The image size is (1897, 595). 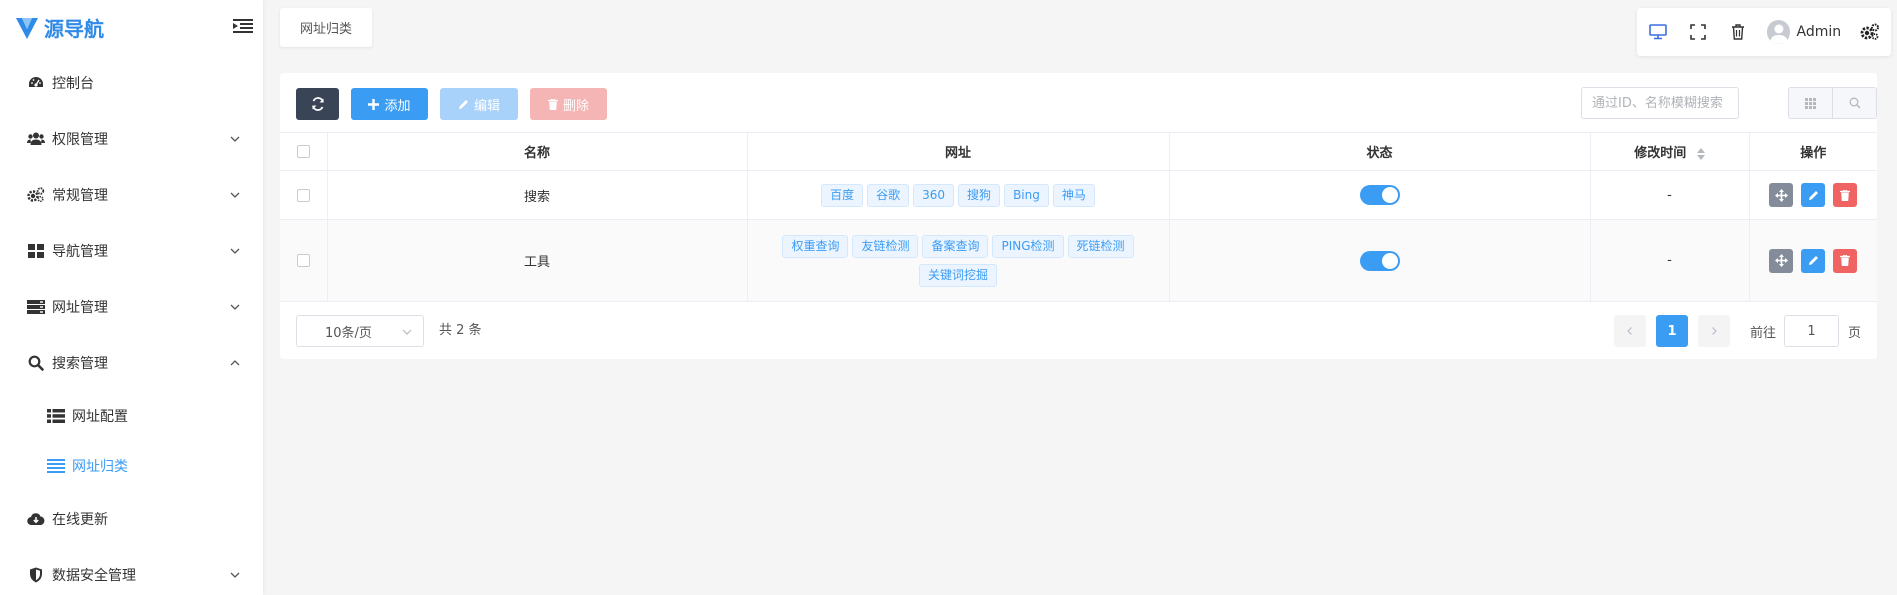 I want to click on move-icon, so click(x=1781, y=260).